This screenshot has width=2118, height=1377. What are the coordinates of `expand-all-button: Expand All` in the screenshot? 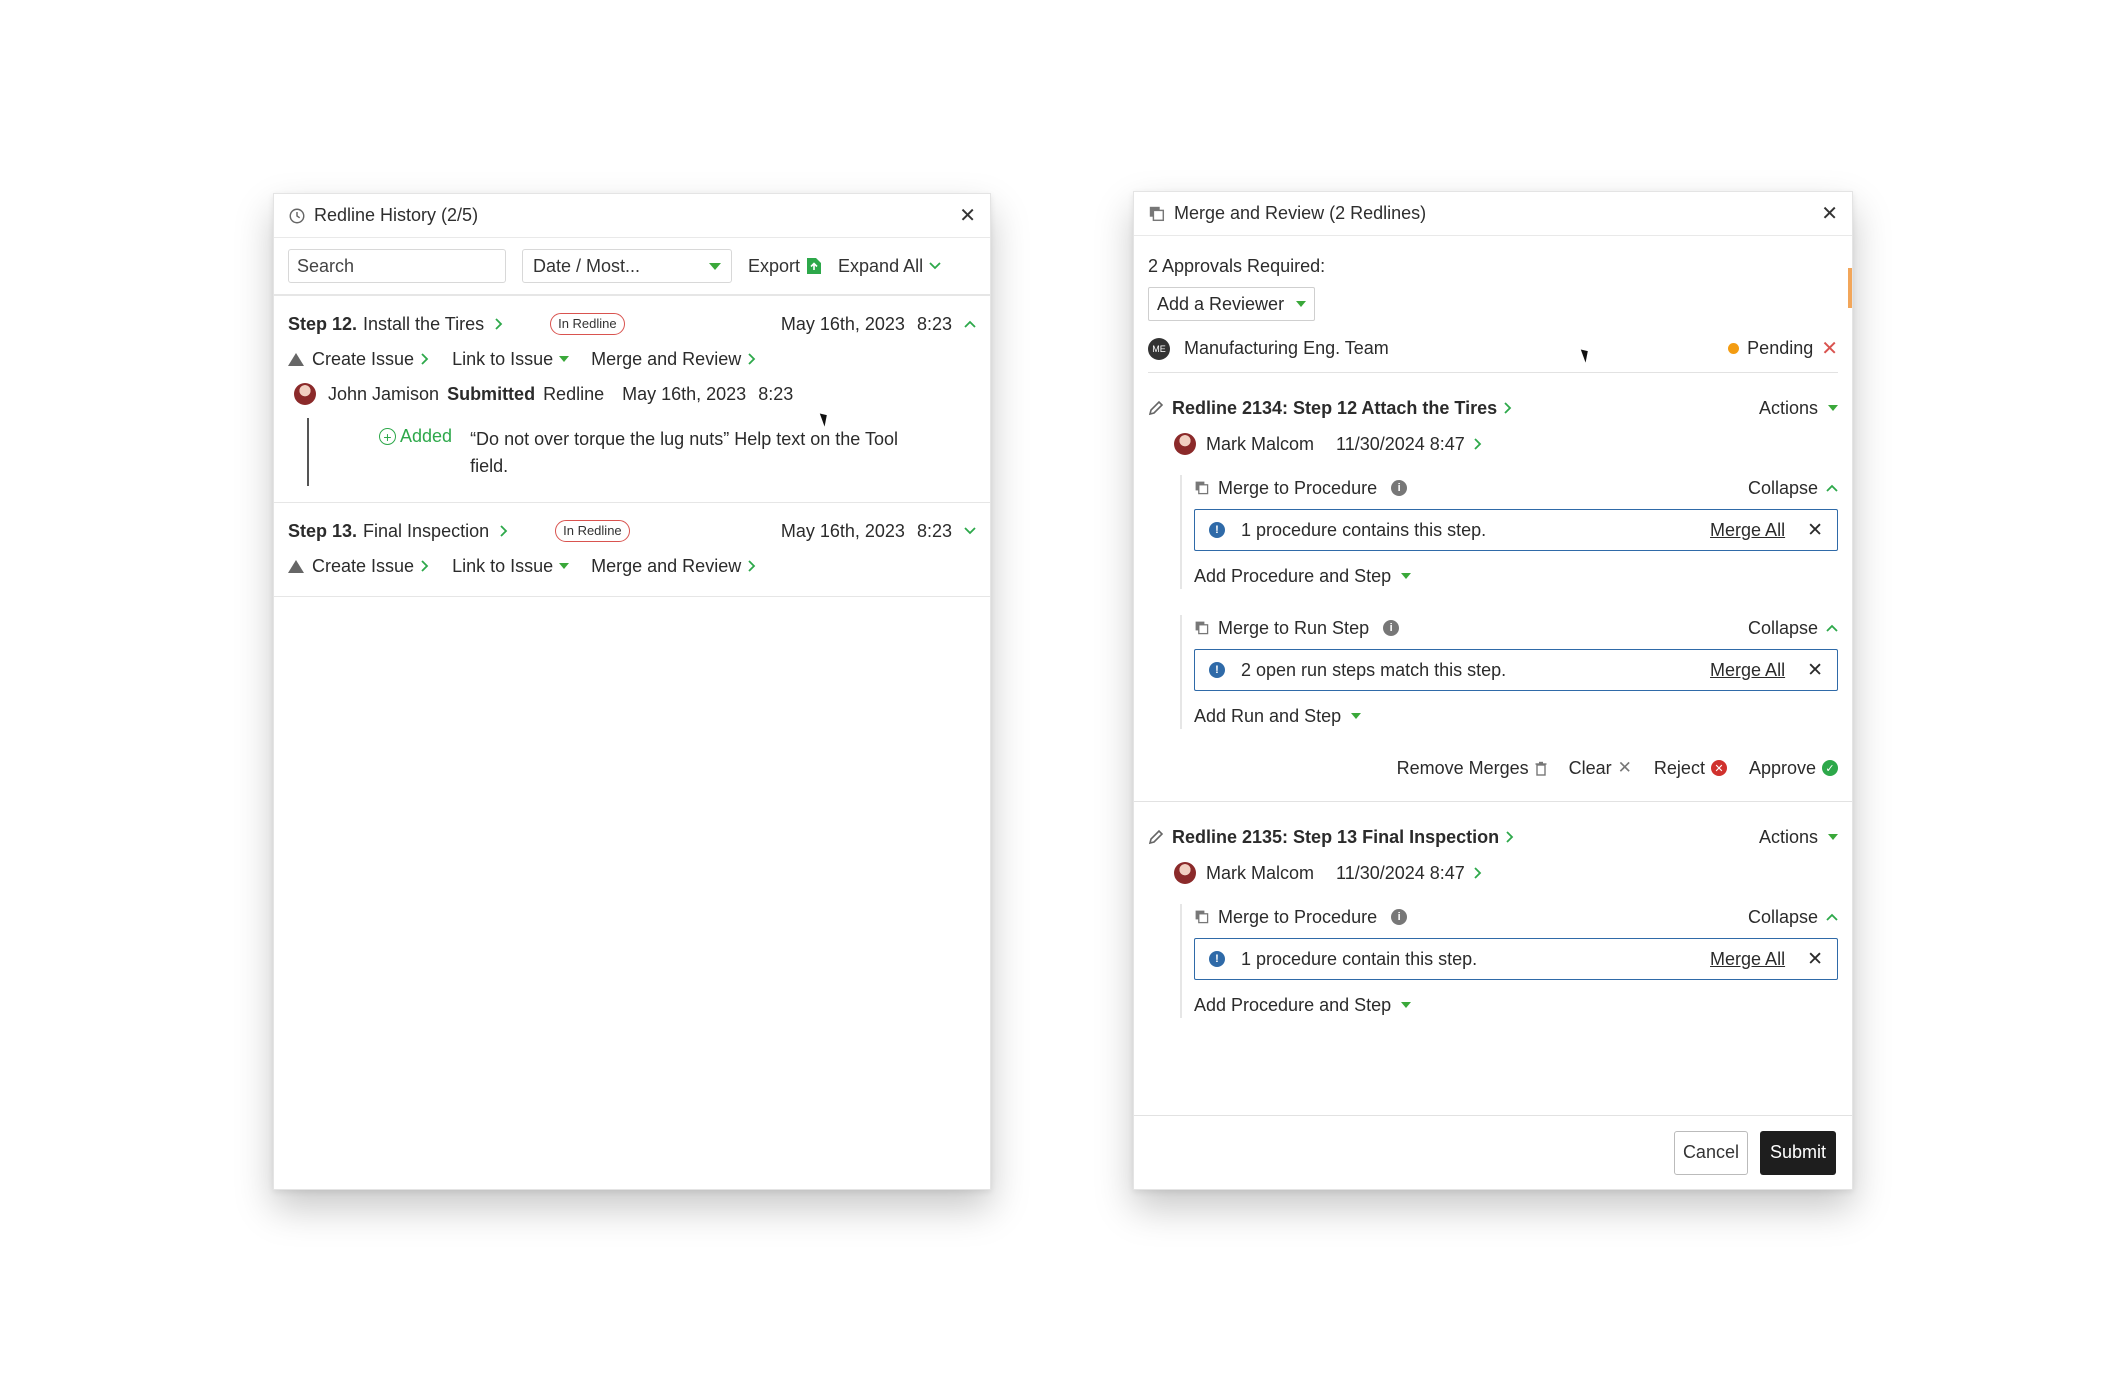 It's located at (889, 266).